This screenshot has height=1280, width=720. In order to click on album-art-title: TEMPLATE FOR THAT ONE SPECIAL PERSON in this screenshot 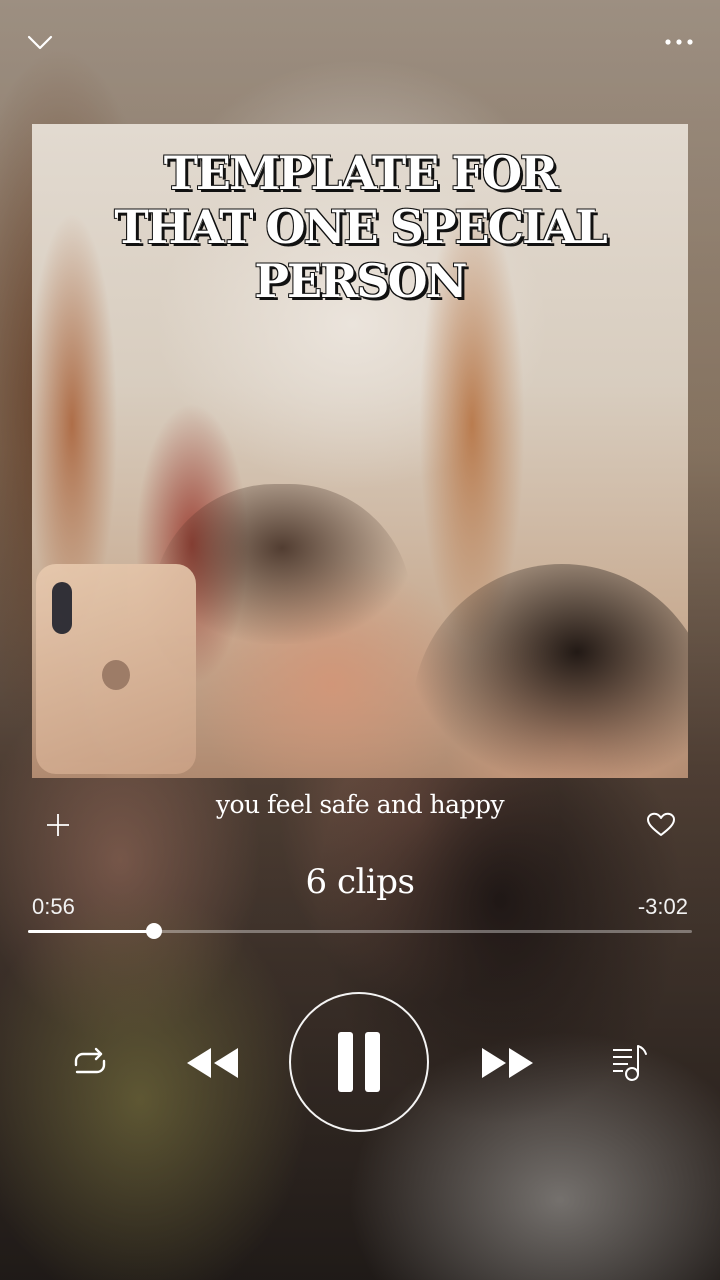, I will do `click(360, 227)`.